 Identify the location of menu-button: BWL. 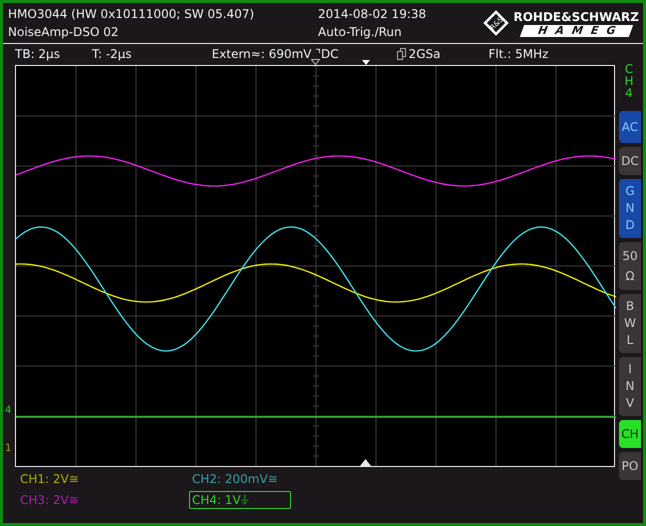
(630, 323).